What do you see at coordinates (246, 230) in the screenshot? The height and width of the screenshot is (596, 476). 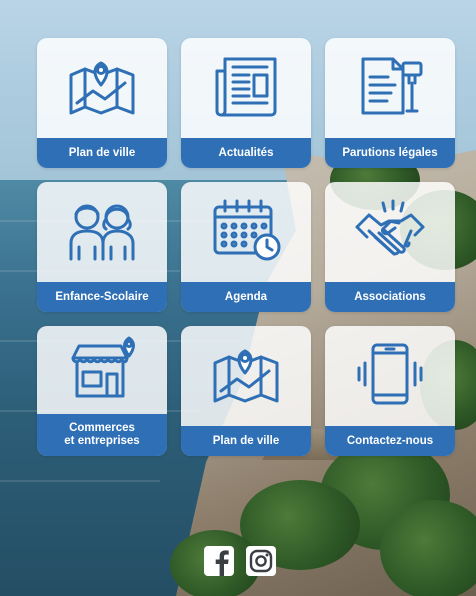 I see `calendar-clock-icon` at bounding box center [246, 230].